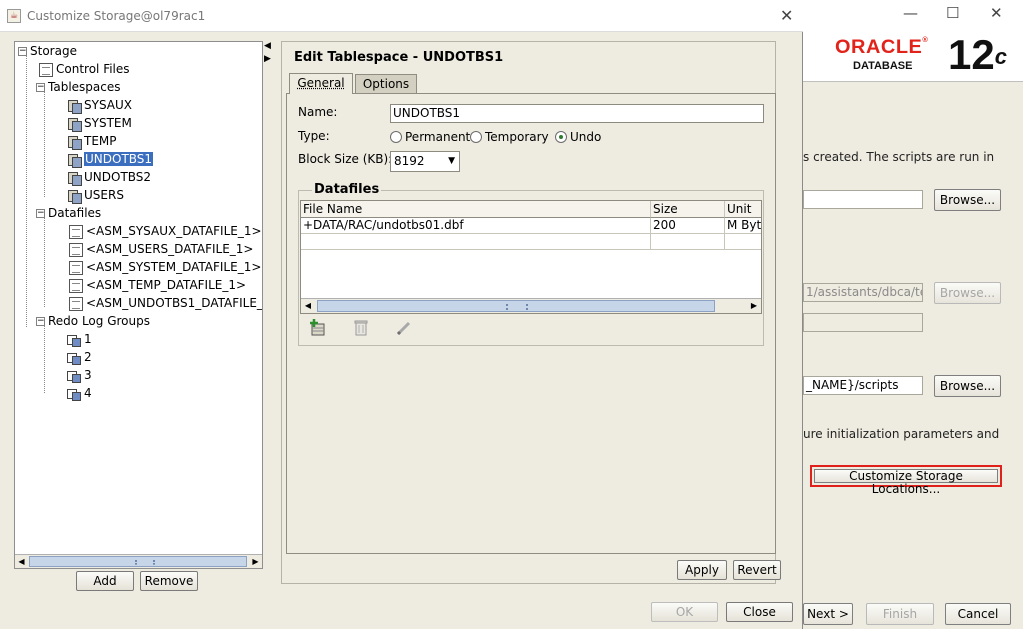  I want to click on tab-options: Options, so click(386, 83).